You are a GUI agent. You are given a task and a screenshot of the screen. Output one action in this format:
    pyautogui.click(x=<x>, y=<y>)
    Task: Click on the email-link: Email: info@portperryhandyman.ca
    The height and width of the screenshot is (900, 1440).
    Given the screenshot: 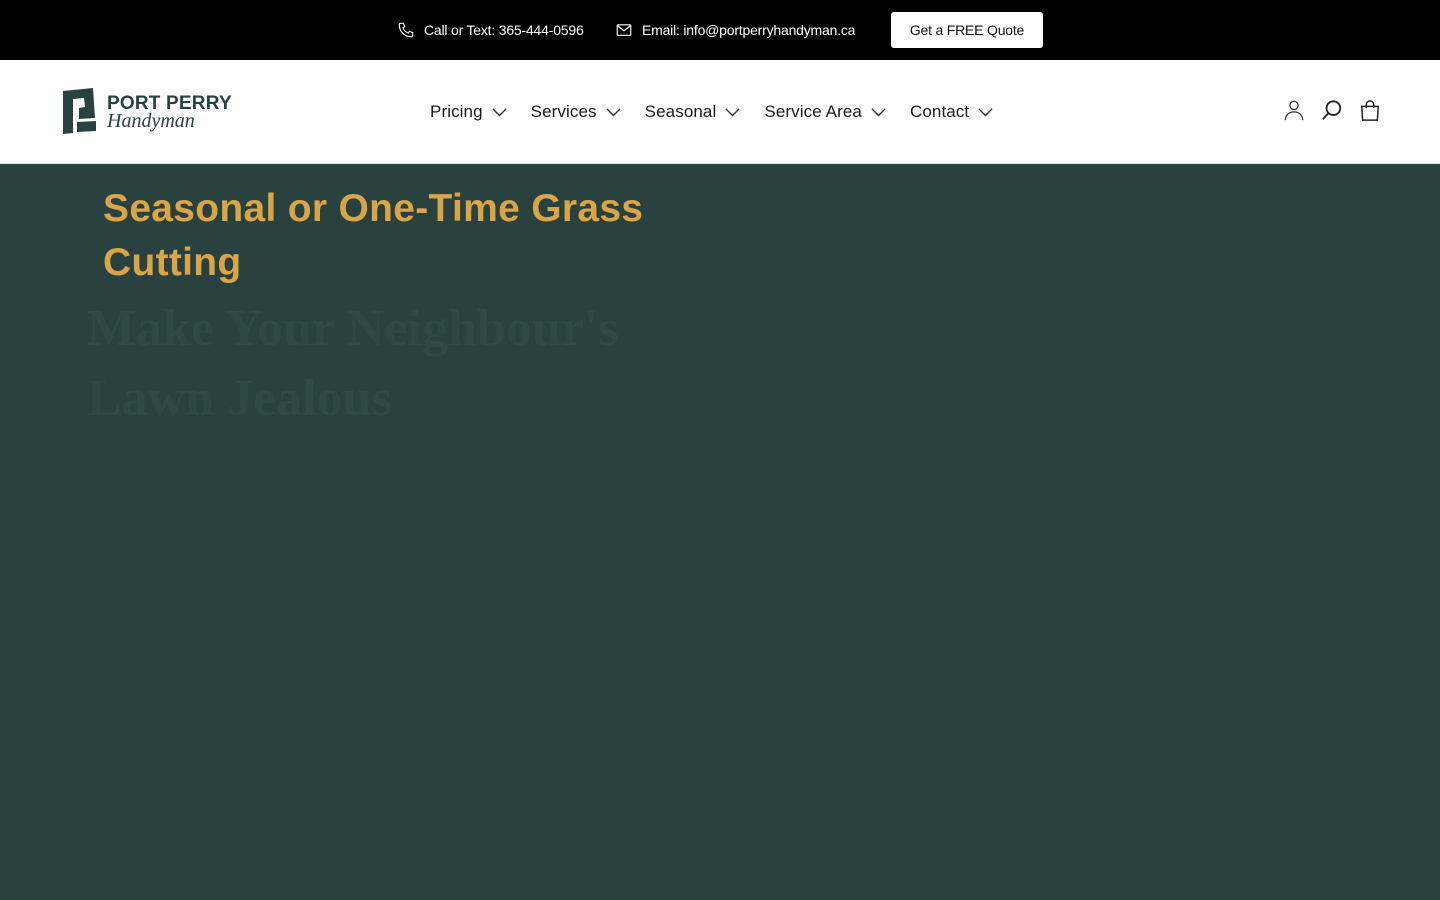 What is the action you would take?
    pyautogui.click(x=735, y=30)
    